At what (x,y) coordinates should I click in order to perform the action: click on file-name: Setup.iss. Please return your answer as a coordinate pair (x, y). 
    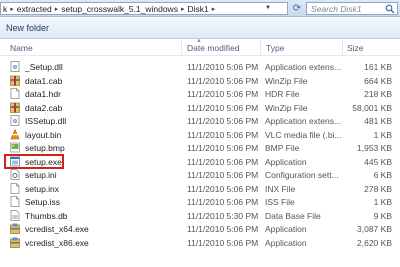
    Looking at the image, I should click on (42, 202).